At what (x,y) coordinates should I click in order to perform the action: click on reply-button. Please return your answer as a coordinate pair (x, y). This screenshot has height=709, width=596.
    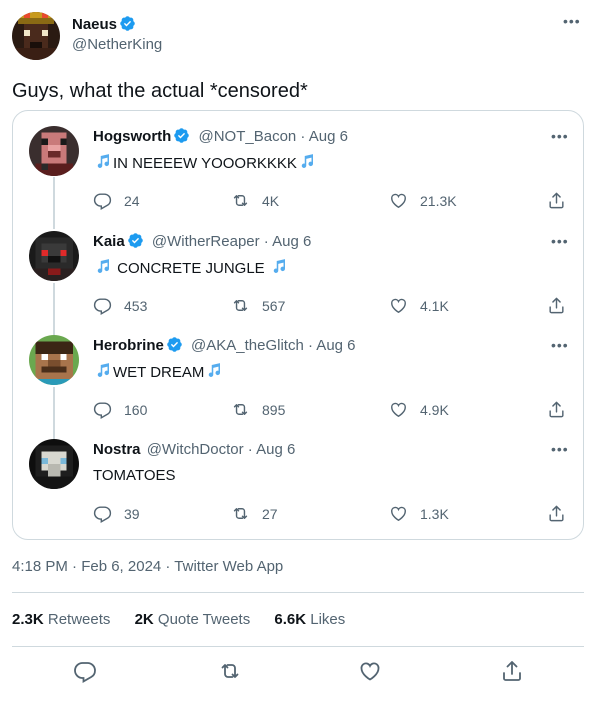
    Looking at the image, I should click on (85, 671).